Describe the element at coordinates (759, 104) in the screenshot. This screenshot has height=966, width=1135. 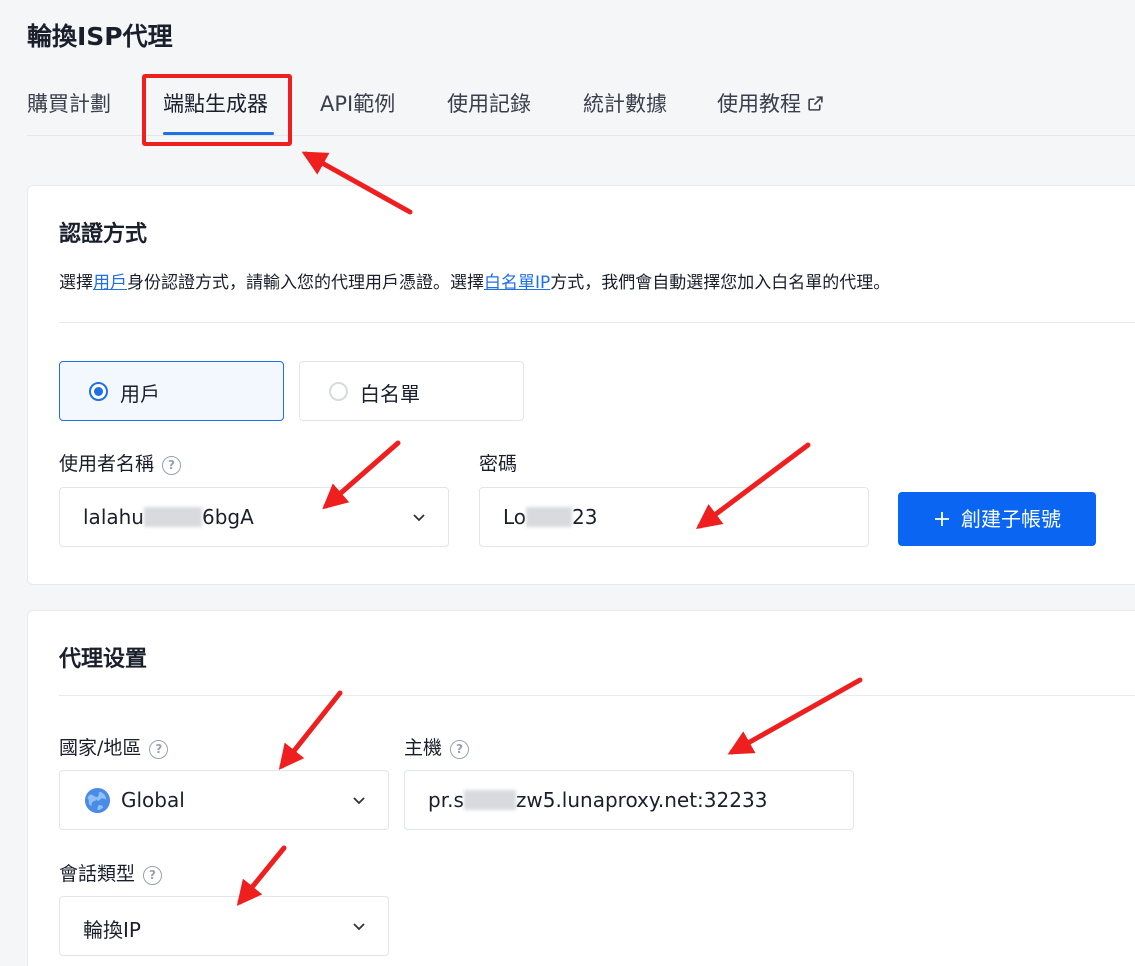
I see `tab-tutorial-label: 使用教程` at that location.